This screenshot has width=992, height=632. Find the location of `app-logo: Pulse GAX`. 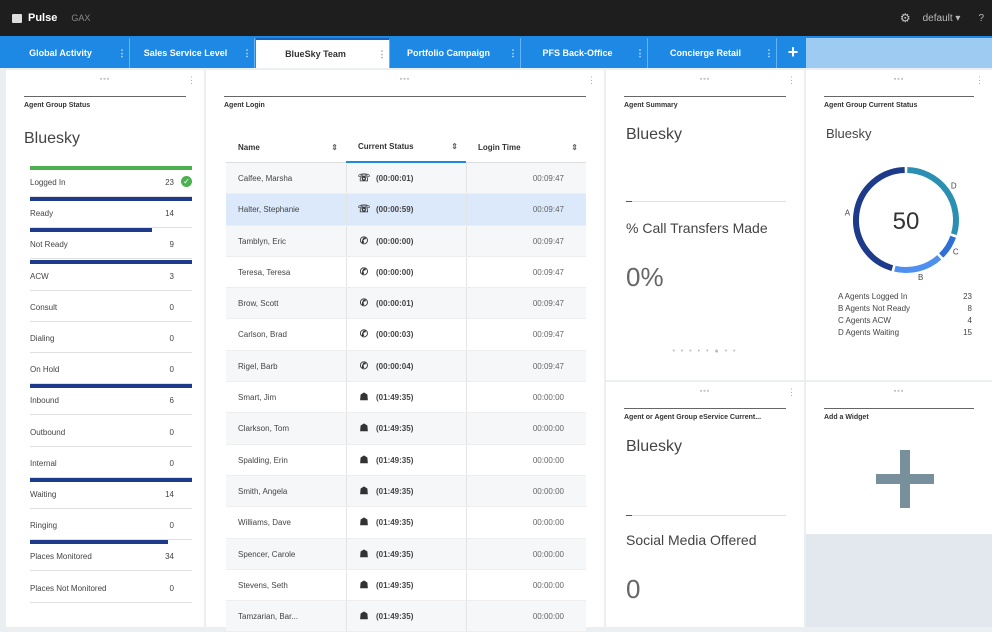

app-logo: Pulse GAX is located at coordinates (51, 18).